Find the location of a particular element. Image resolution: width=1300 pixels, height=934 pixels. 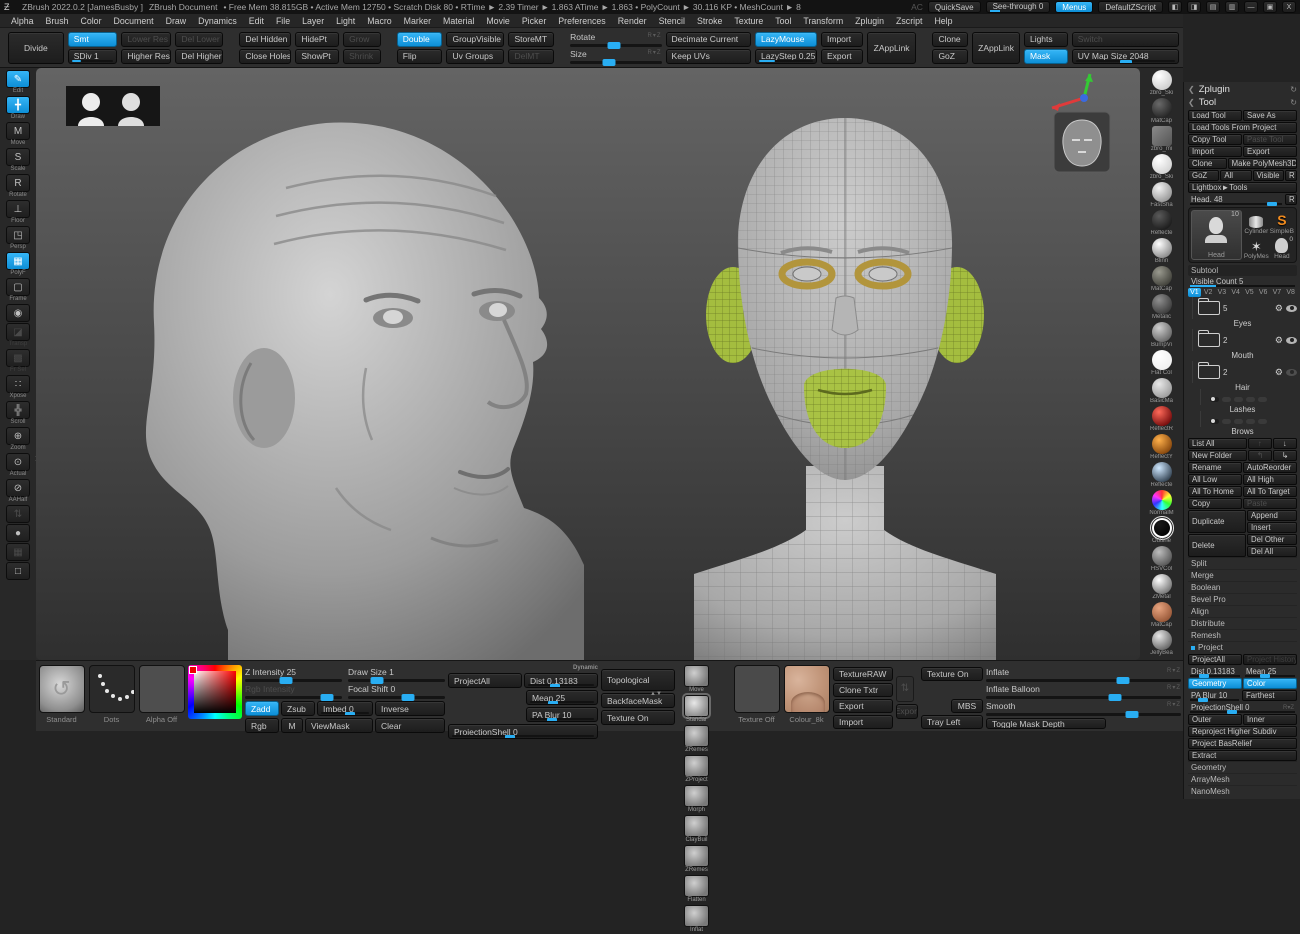

lazystep-slider: LazyStep 0.25 is located at coordinates (786, 56).